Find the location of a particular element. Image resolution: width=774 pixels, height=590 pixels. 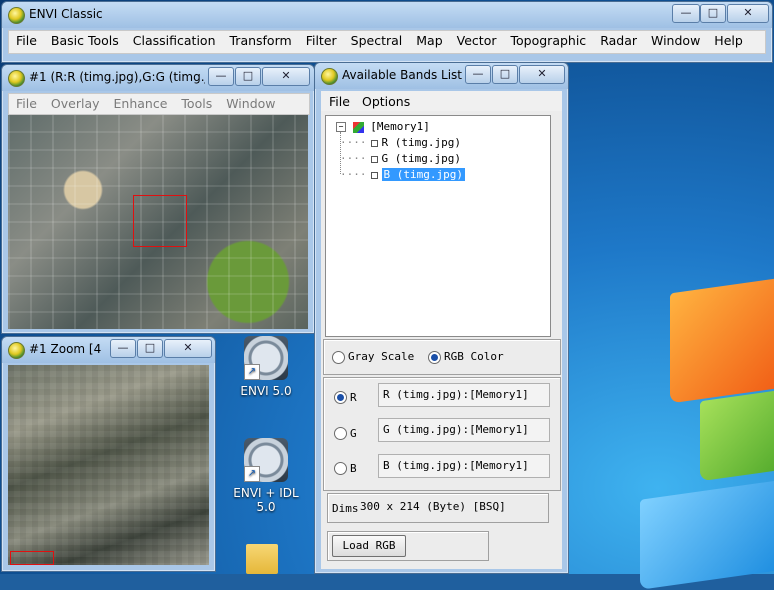

menu-radar: Radar is located at coordinates (618, 41).